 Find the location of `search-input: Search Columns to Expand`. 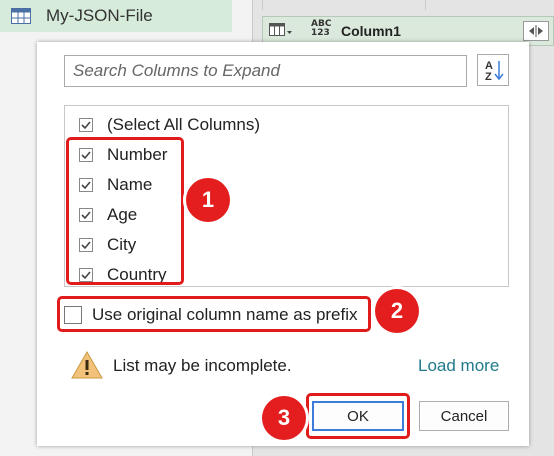

search-input: Search Columns to Expand is located at coordinates (265, 71).